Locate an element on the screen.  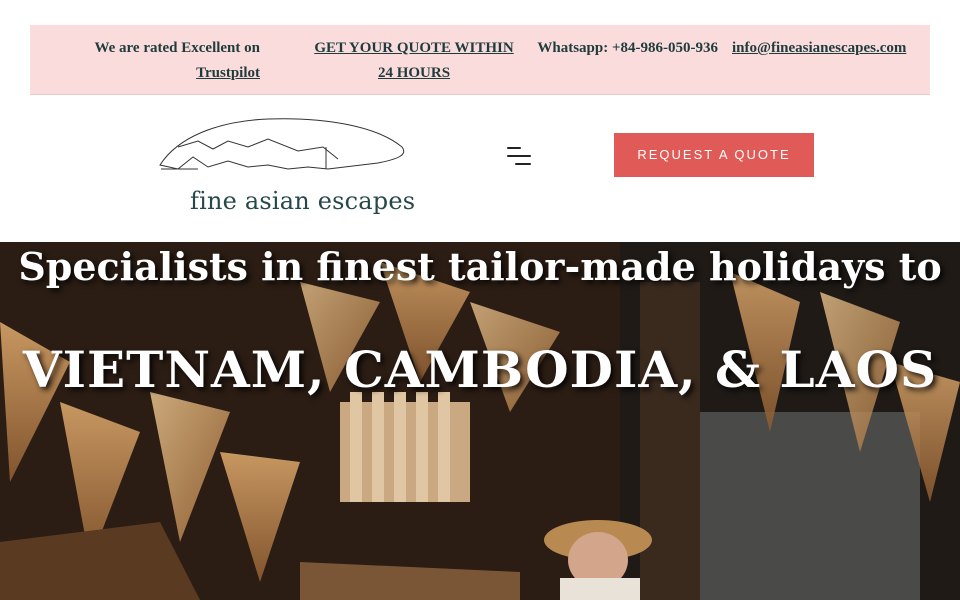
trustpilot-link: Trustpilot is located at coordinates (169, 73).